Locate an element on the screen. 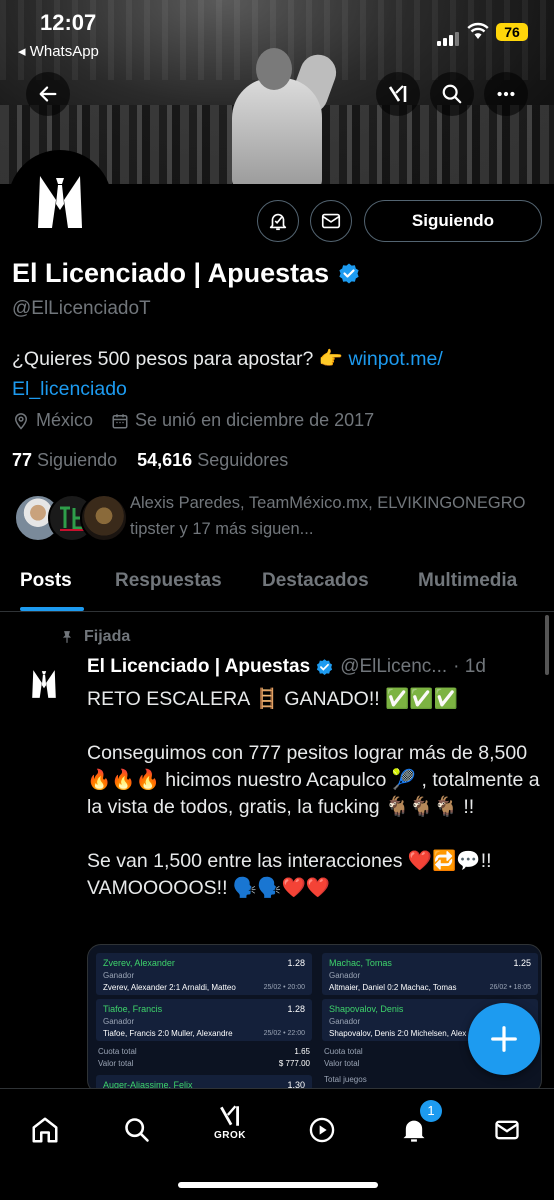 The width and height of the screenshot is (554, 1200). bet-player: Tiafoe, Francis is located at coordinates (133, 1009).